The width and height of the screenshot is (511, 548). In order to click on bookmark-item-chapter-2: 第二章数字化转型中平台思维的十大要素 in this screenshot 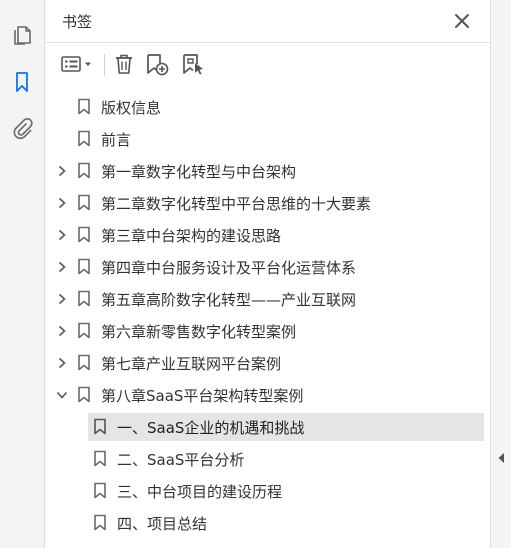, I will do `click(265, 203)`.